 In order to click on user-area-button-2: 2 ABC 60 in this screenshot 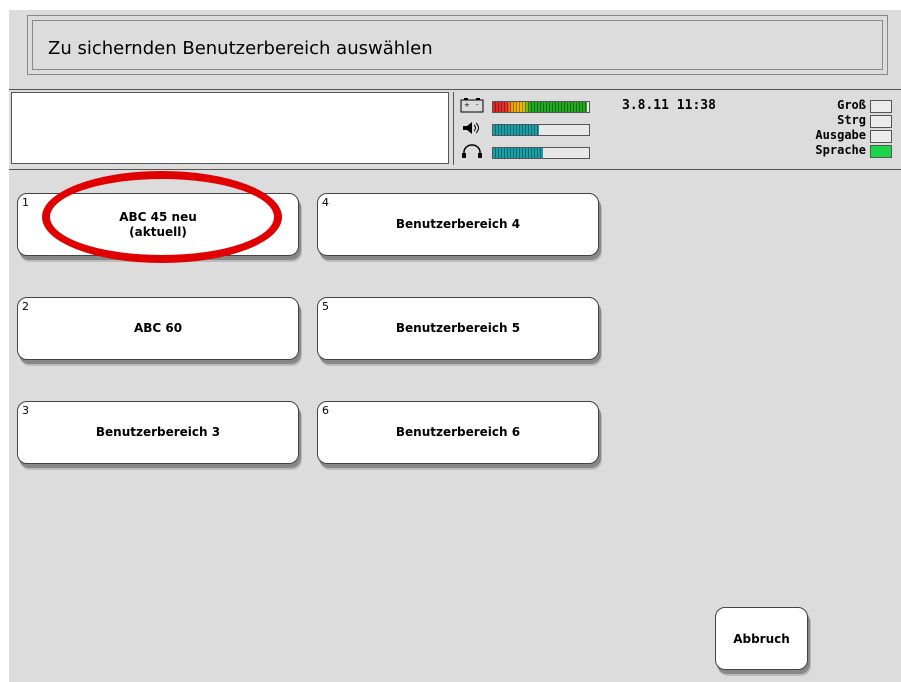, I will do `click(158, 328)`.